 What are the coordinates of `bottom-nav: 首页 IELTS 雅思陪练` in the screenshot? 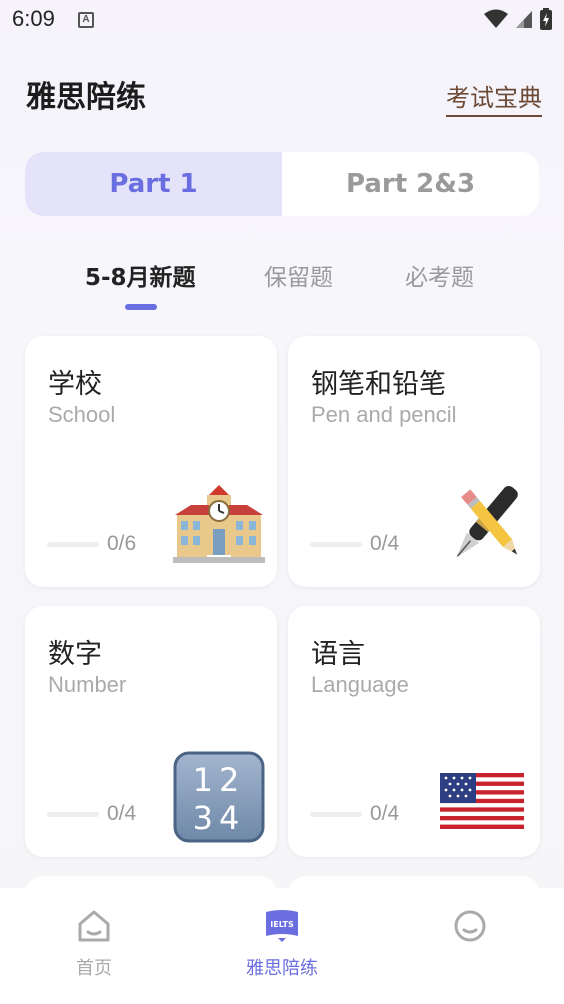 It's located at (282, 946).